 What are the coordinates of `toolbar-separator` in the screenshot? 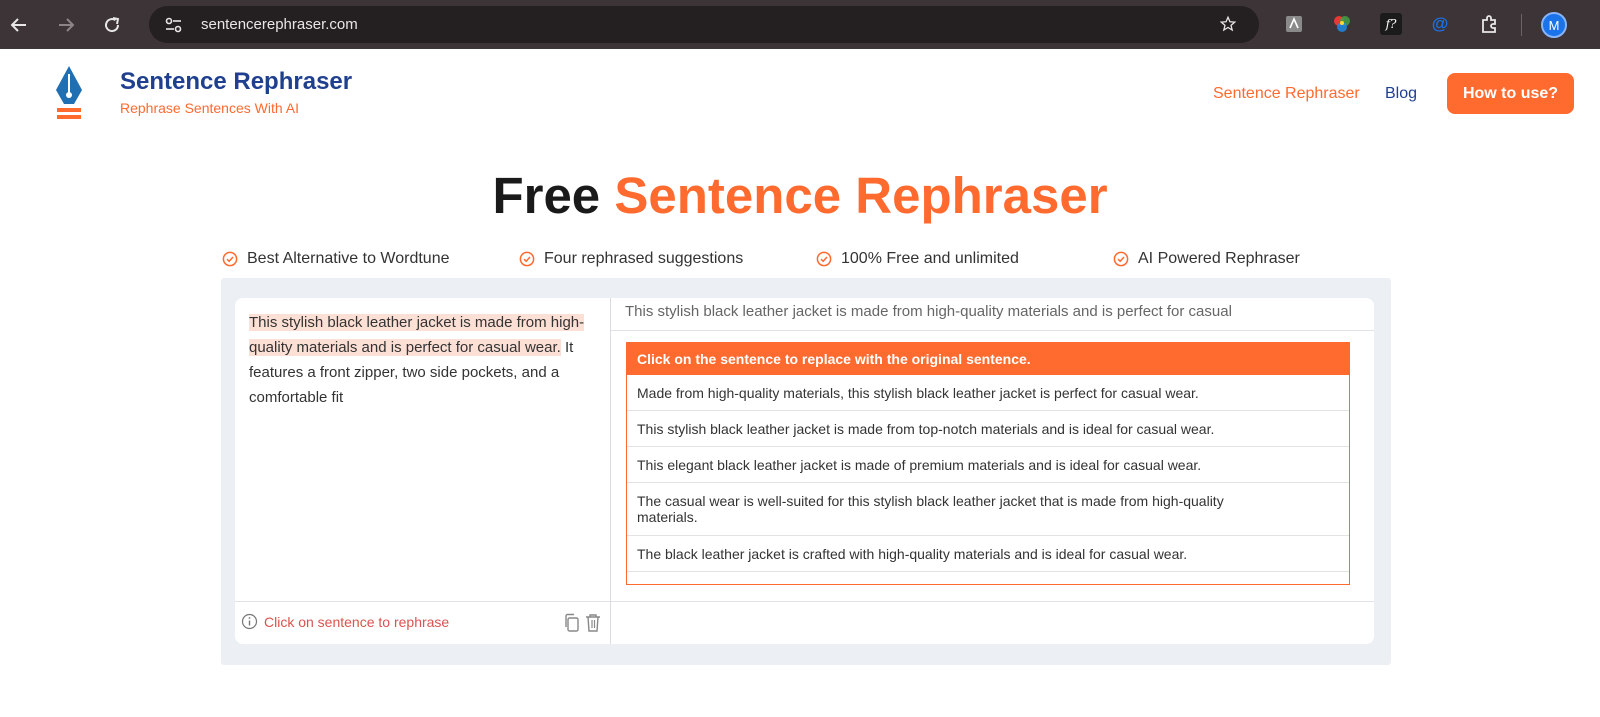 It's located at (1521, 25).